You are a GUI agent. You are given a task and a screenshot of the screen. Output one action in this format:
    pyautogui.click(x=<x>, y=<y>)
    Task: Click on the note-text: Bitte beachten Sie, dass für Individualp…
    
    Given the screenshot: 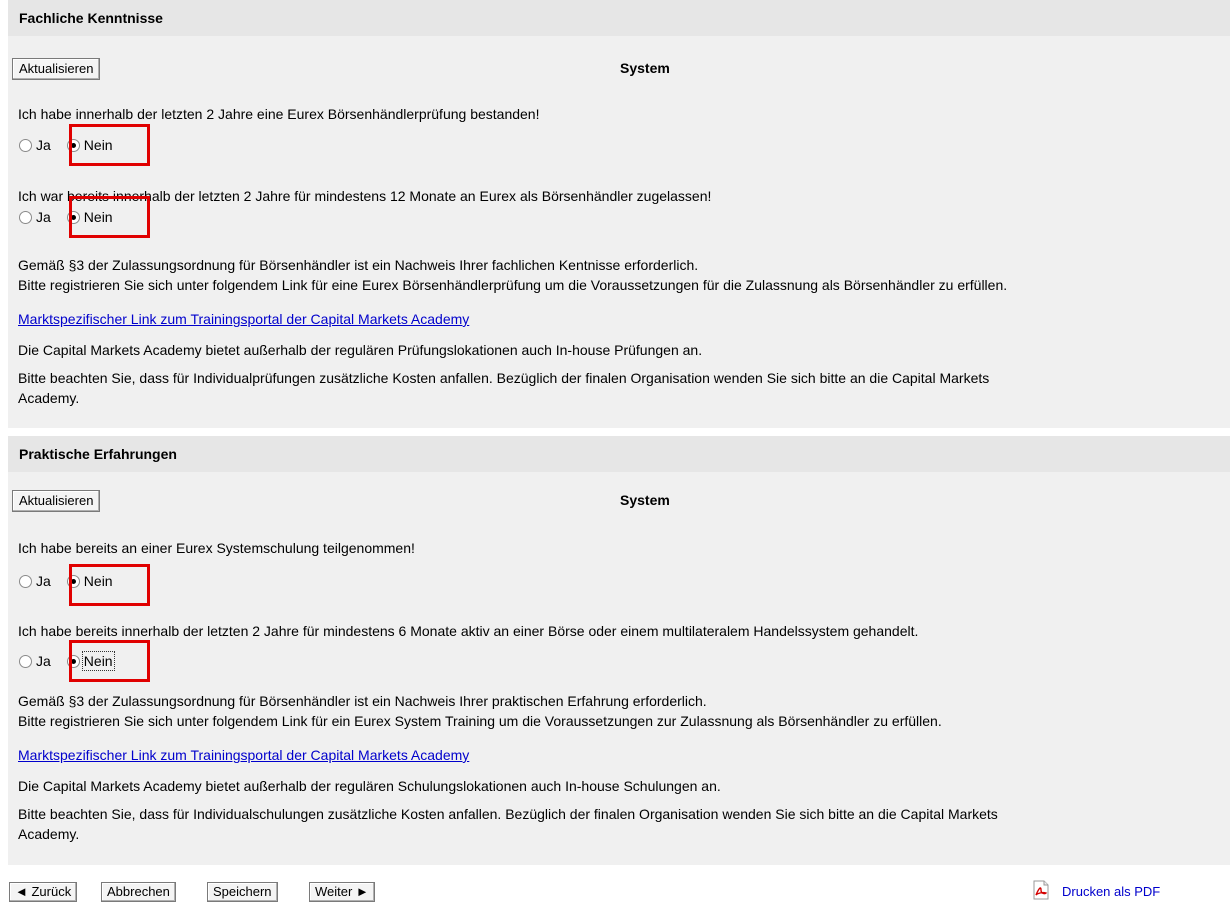 What is the action you would take?
    pyautogui.click(x=504, y=378)
    